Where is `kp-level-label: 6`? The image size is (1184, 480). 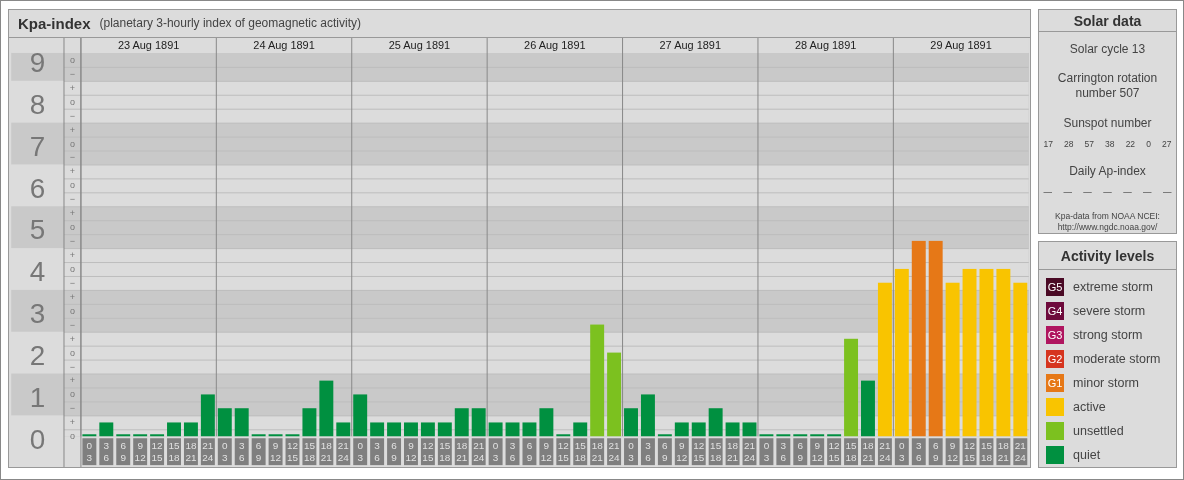
kp-level-label: 6 is located at coordinates (37, 188).